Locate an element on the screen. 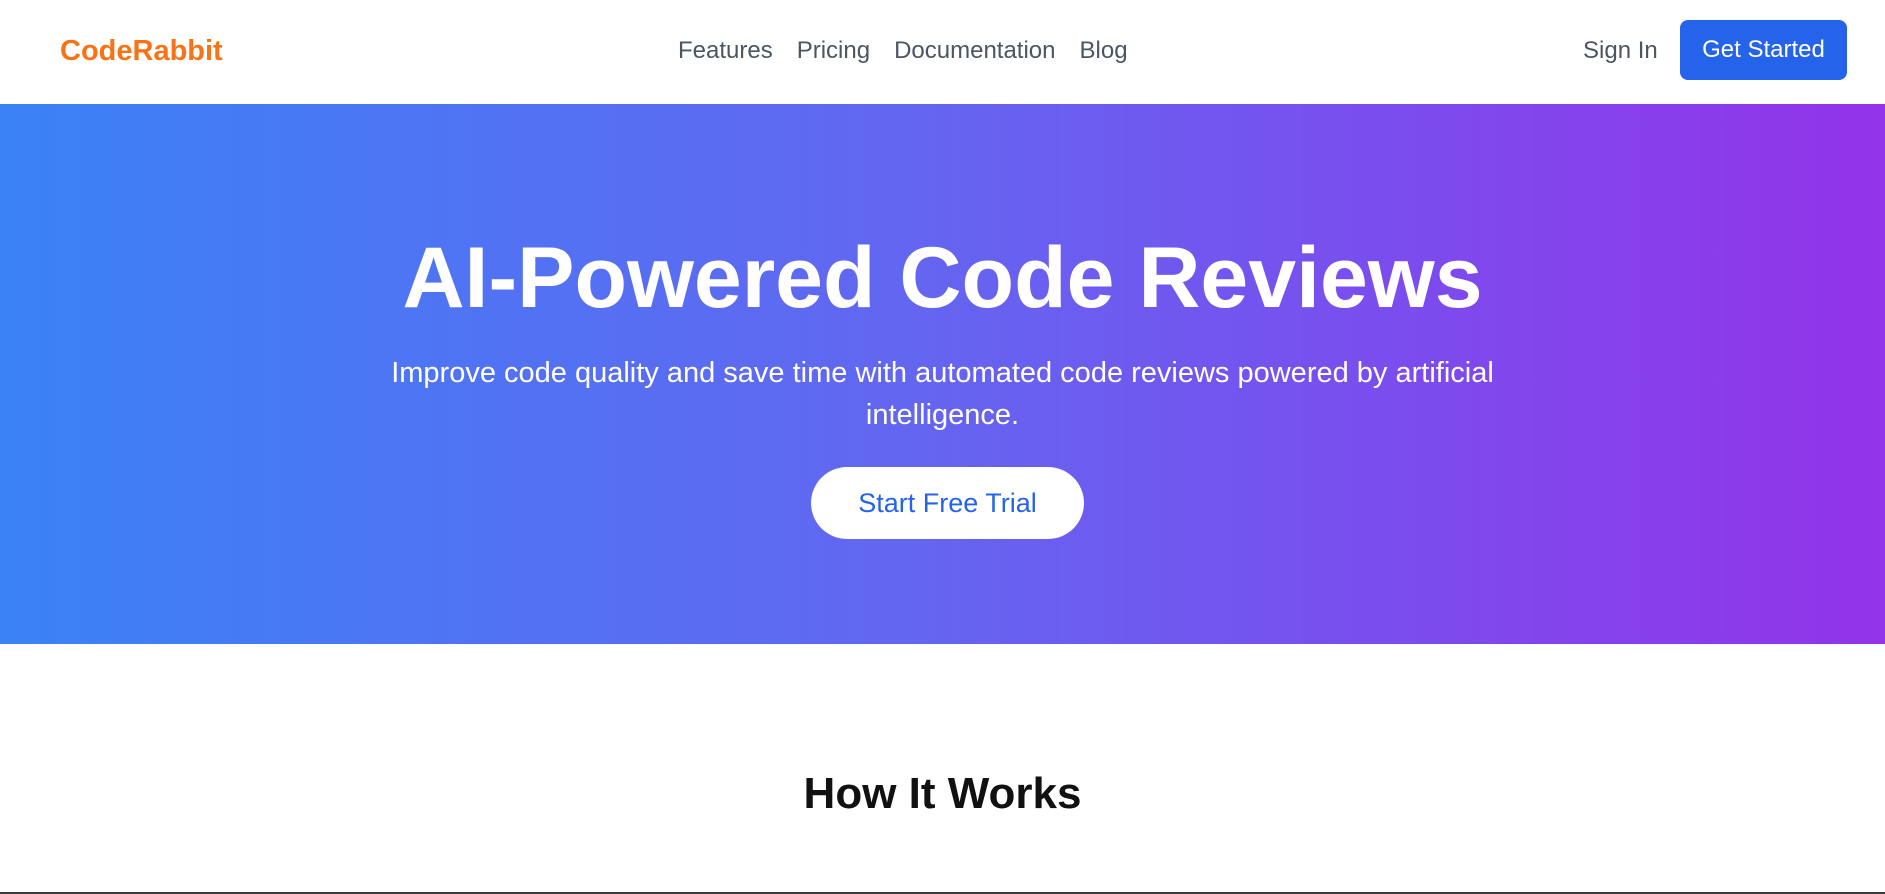 This screenshot has width=1885, height=894. logo: CodeRabbit is located at coordinates (141, 51).